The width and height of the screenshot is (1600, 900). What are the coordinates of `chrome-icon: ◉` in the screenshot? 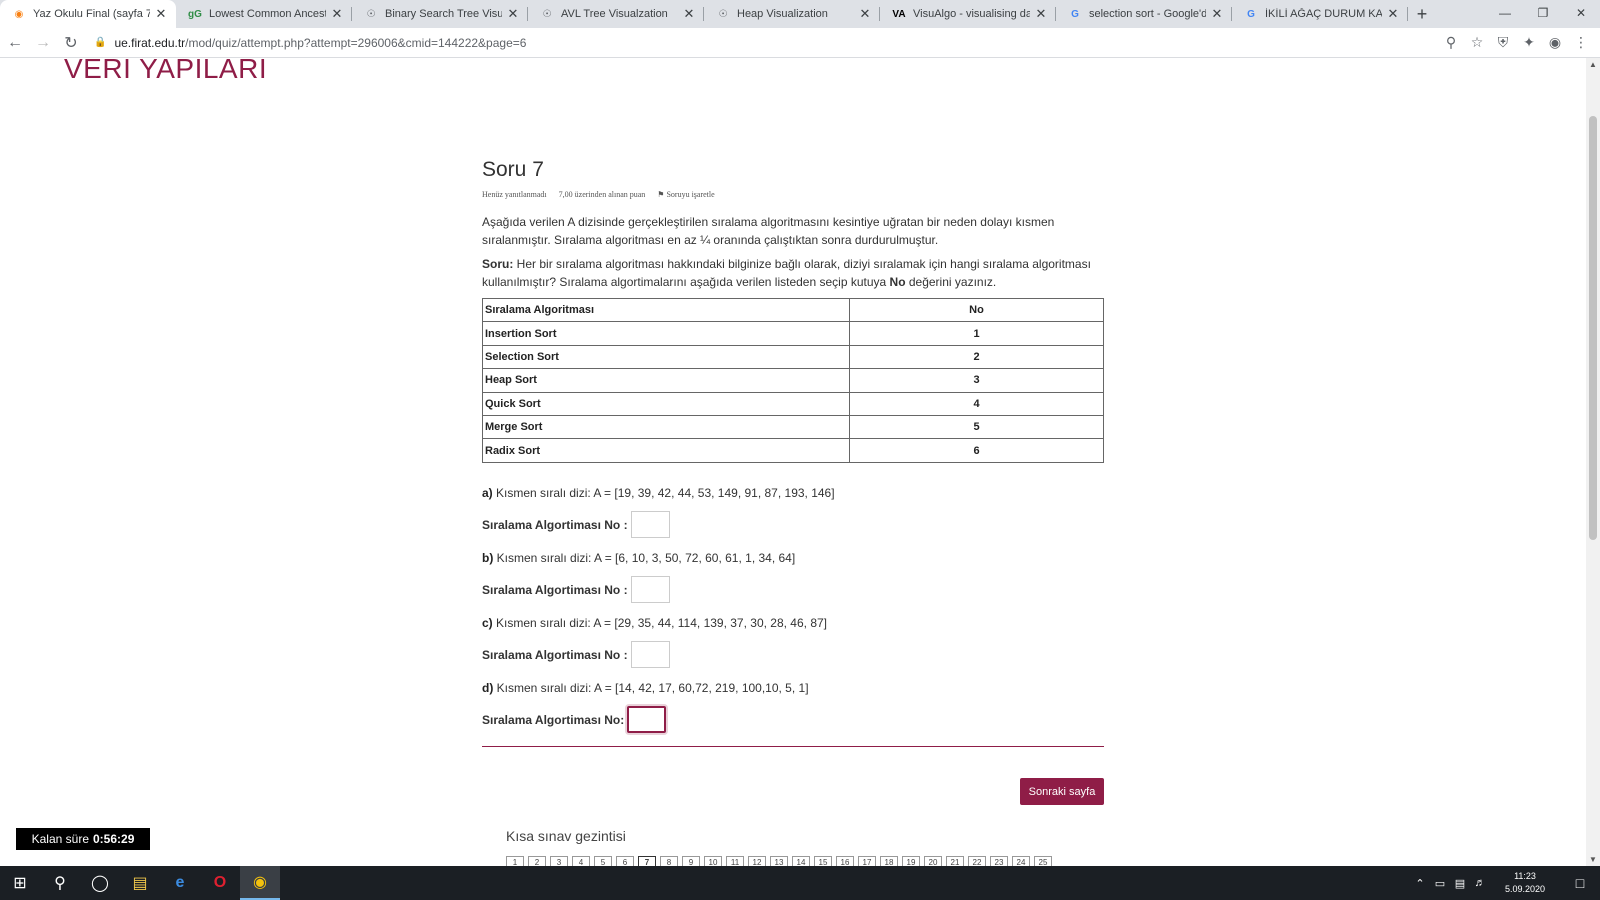 It's located at (260, 883).